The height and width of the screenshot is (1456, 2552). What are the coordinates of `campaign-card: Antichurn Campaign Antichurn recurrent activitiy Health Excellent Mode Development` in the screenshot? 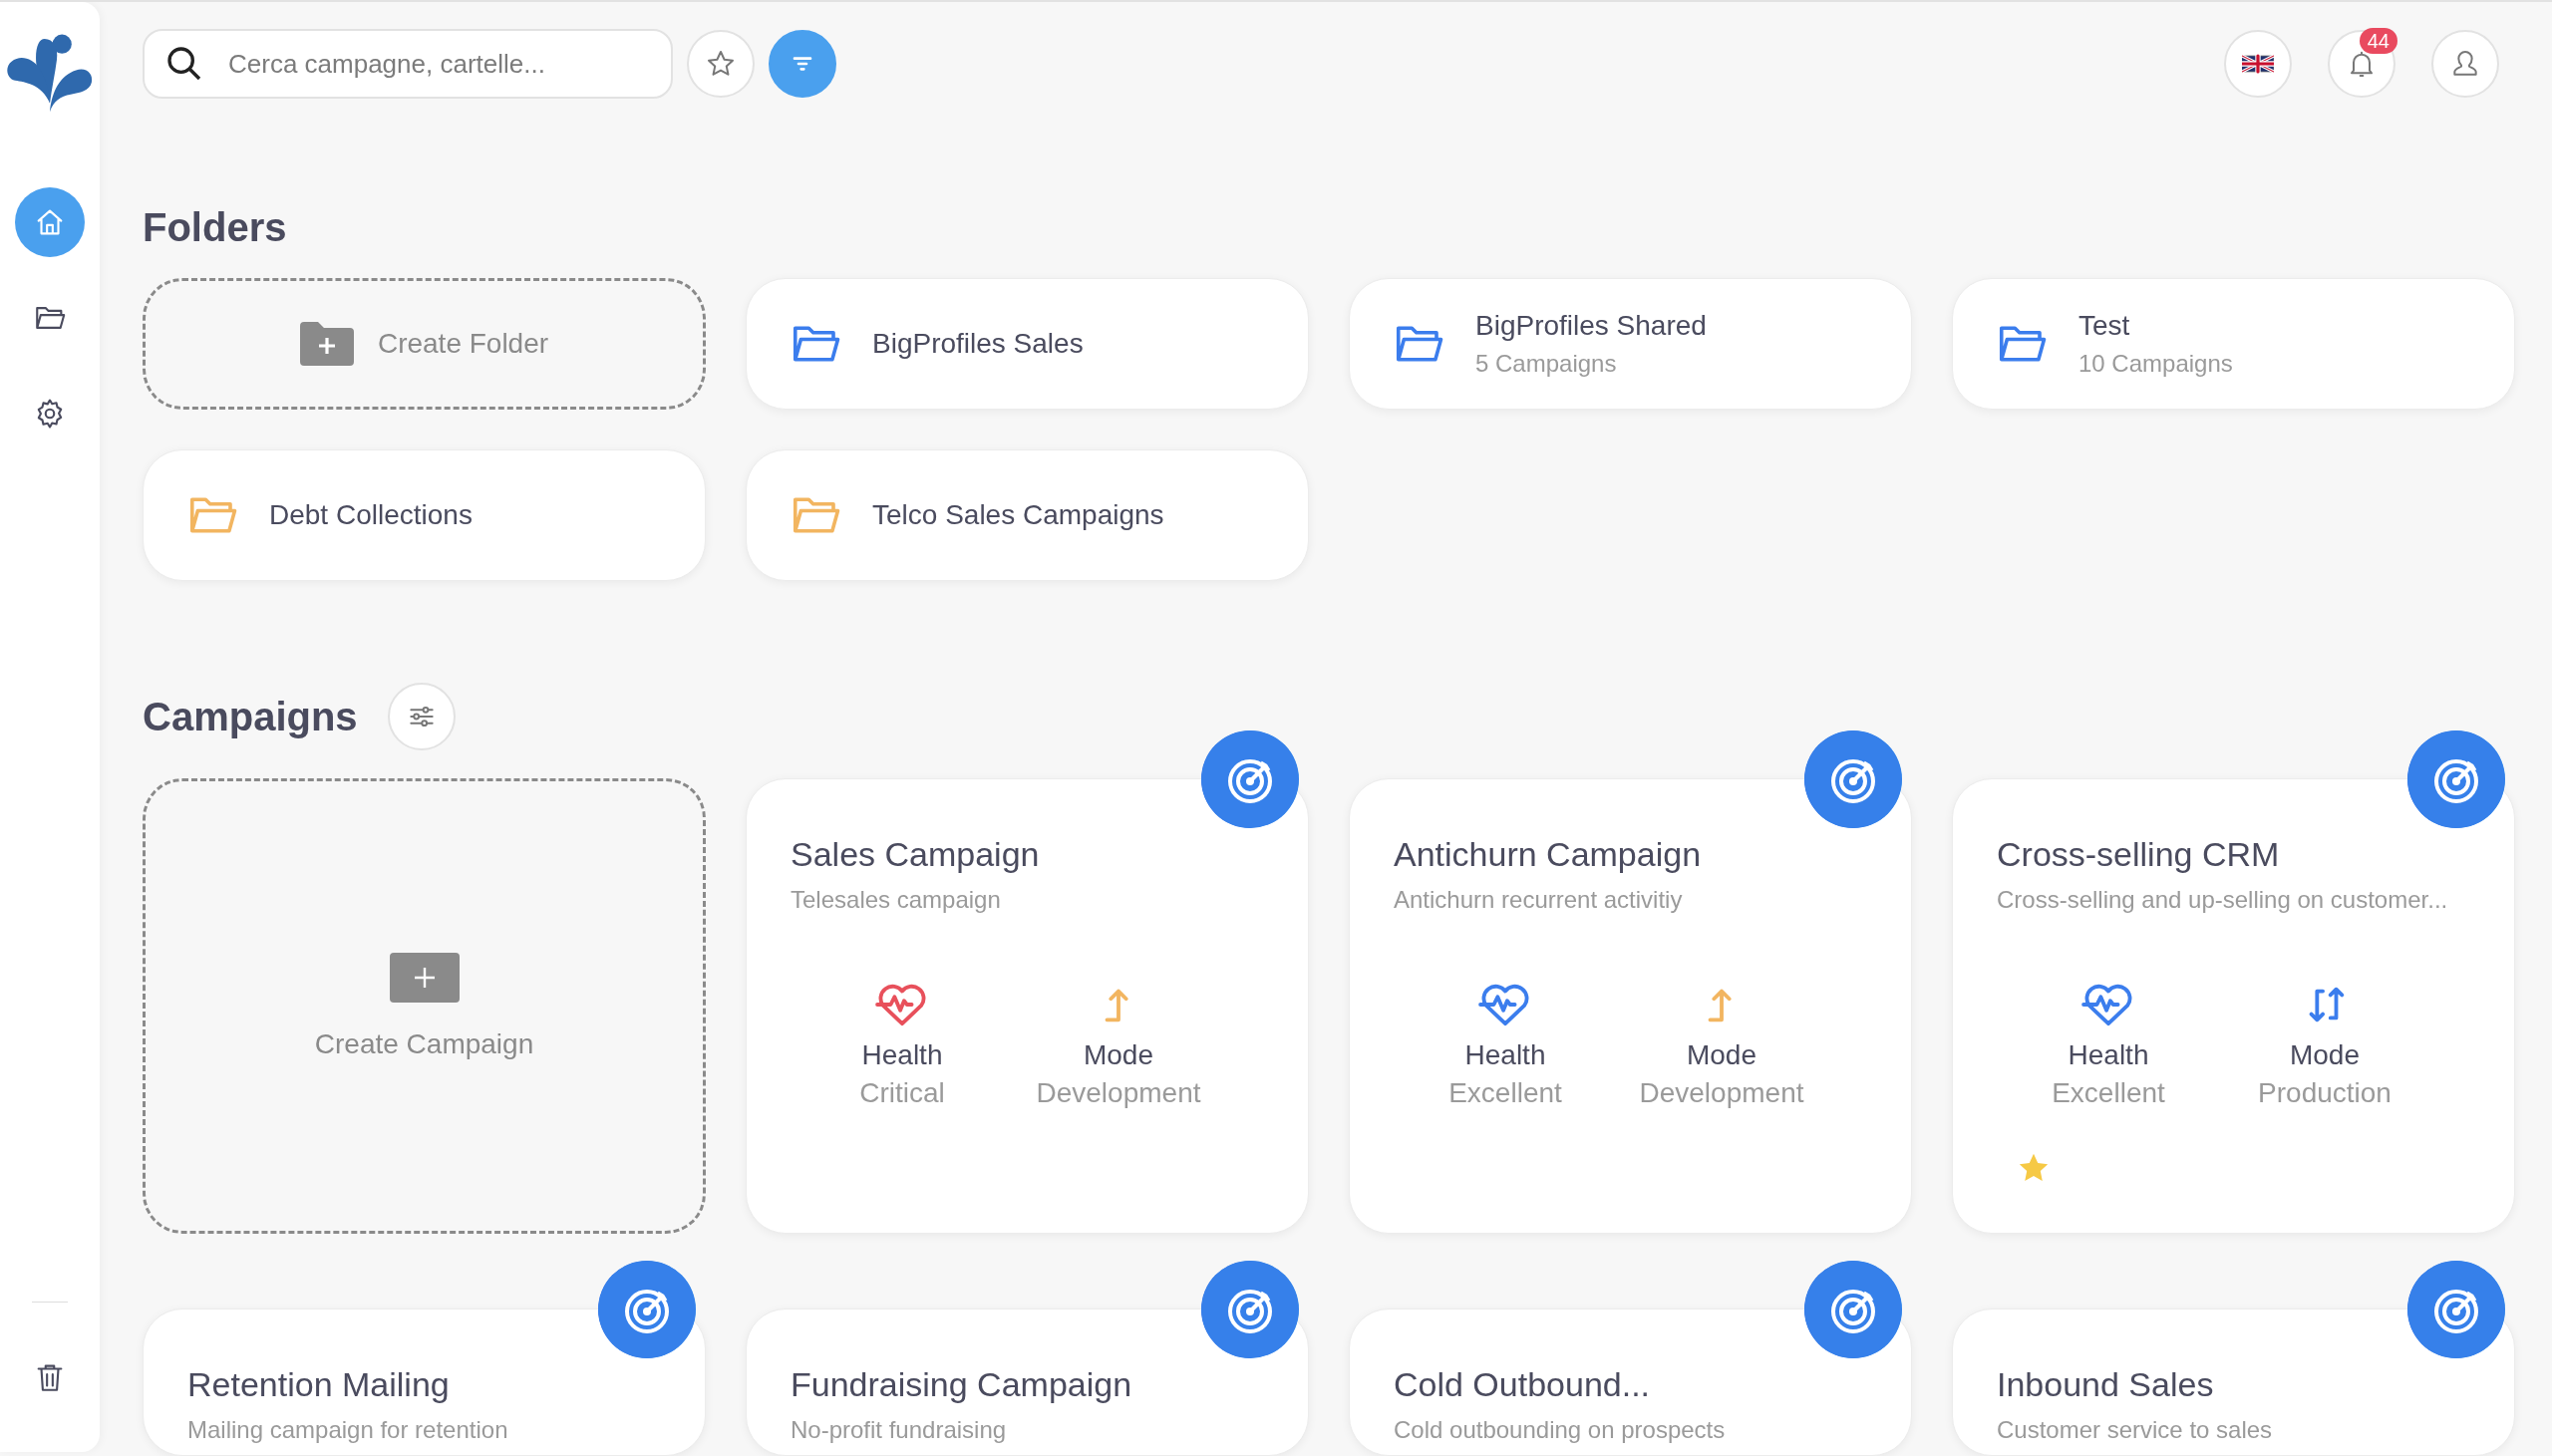 It's located at (1630, 1006).